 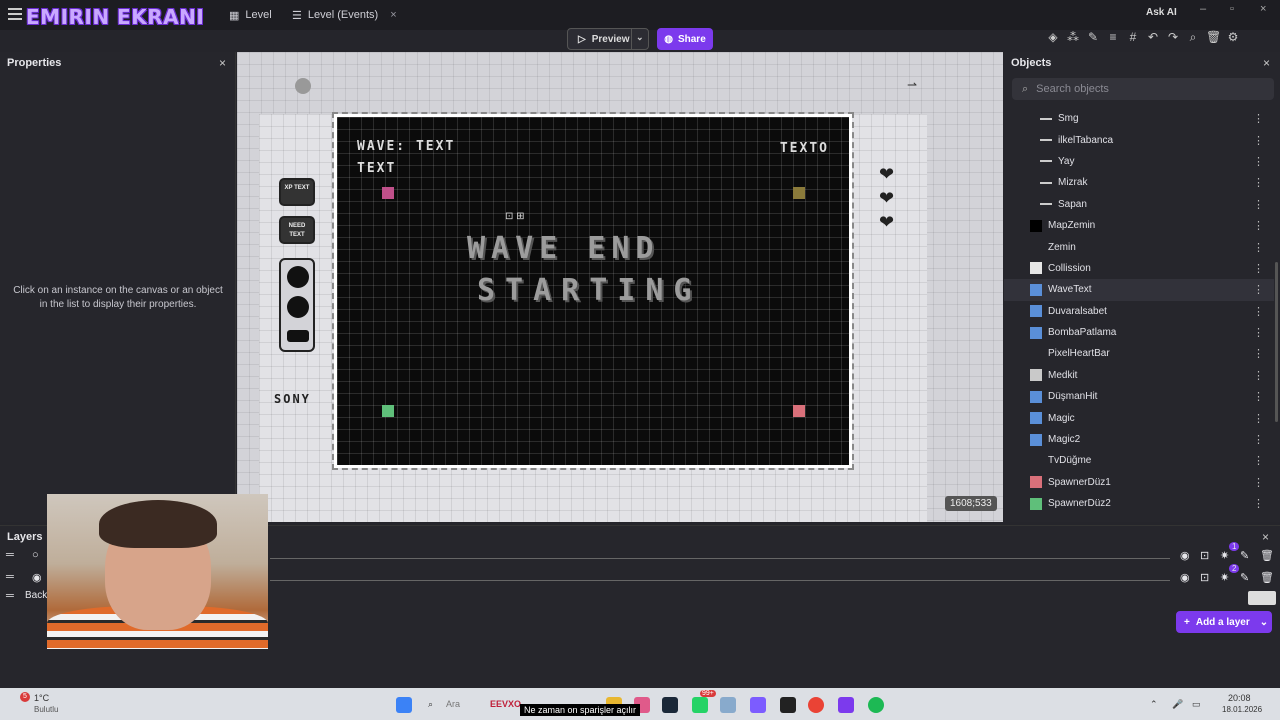 I want to click on wave-end-text: WAVE END, so click(x=563, y=248).